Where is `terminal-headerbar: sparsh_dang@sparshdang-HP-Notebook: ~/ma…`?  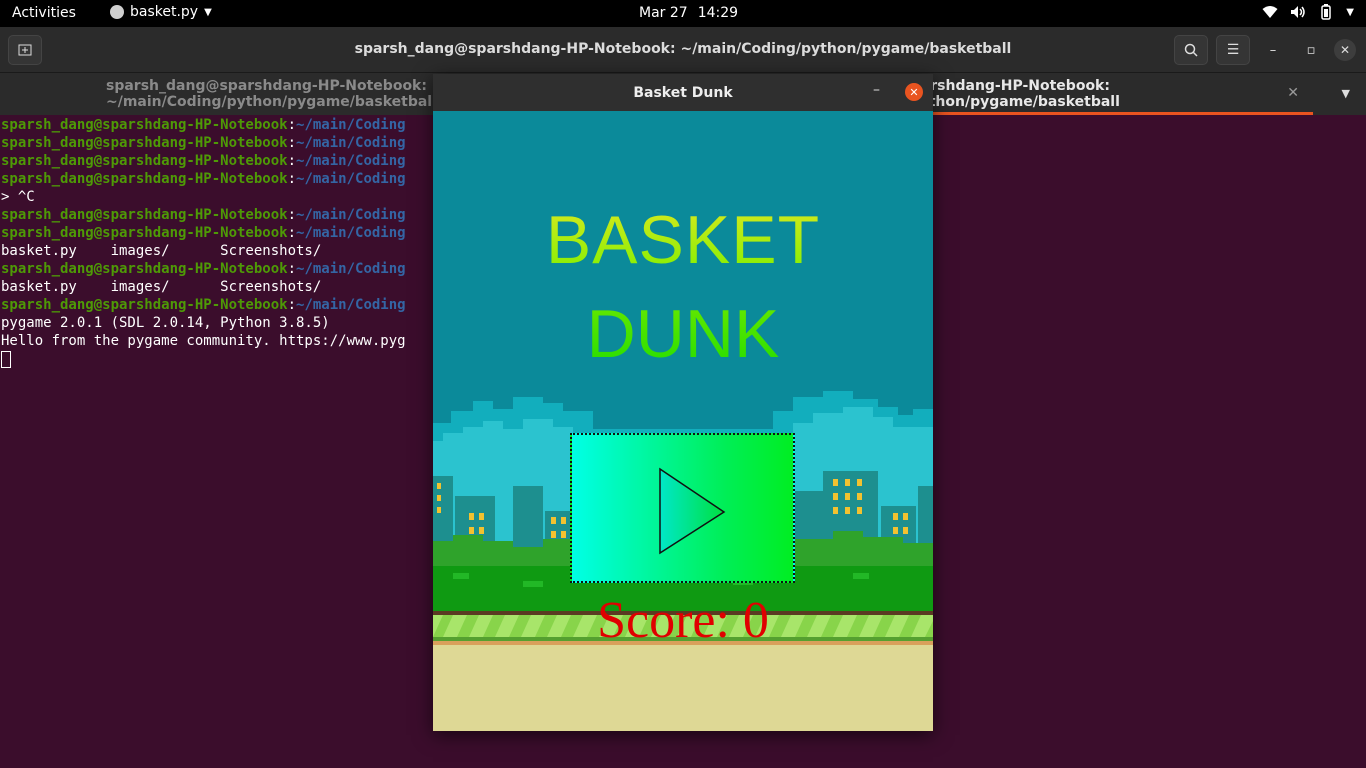 terminal-headerbar: sparsh_dang@sparshdang-HP-Notebook: ~/ma… is located at coordinates (683, 50).